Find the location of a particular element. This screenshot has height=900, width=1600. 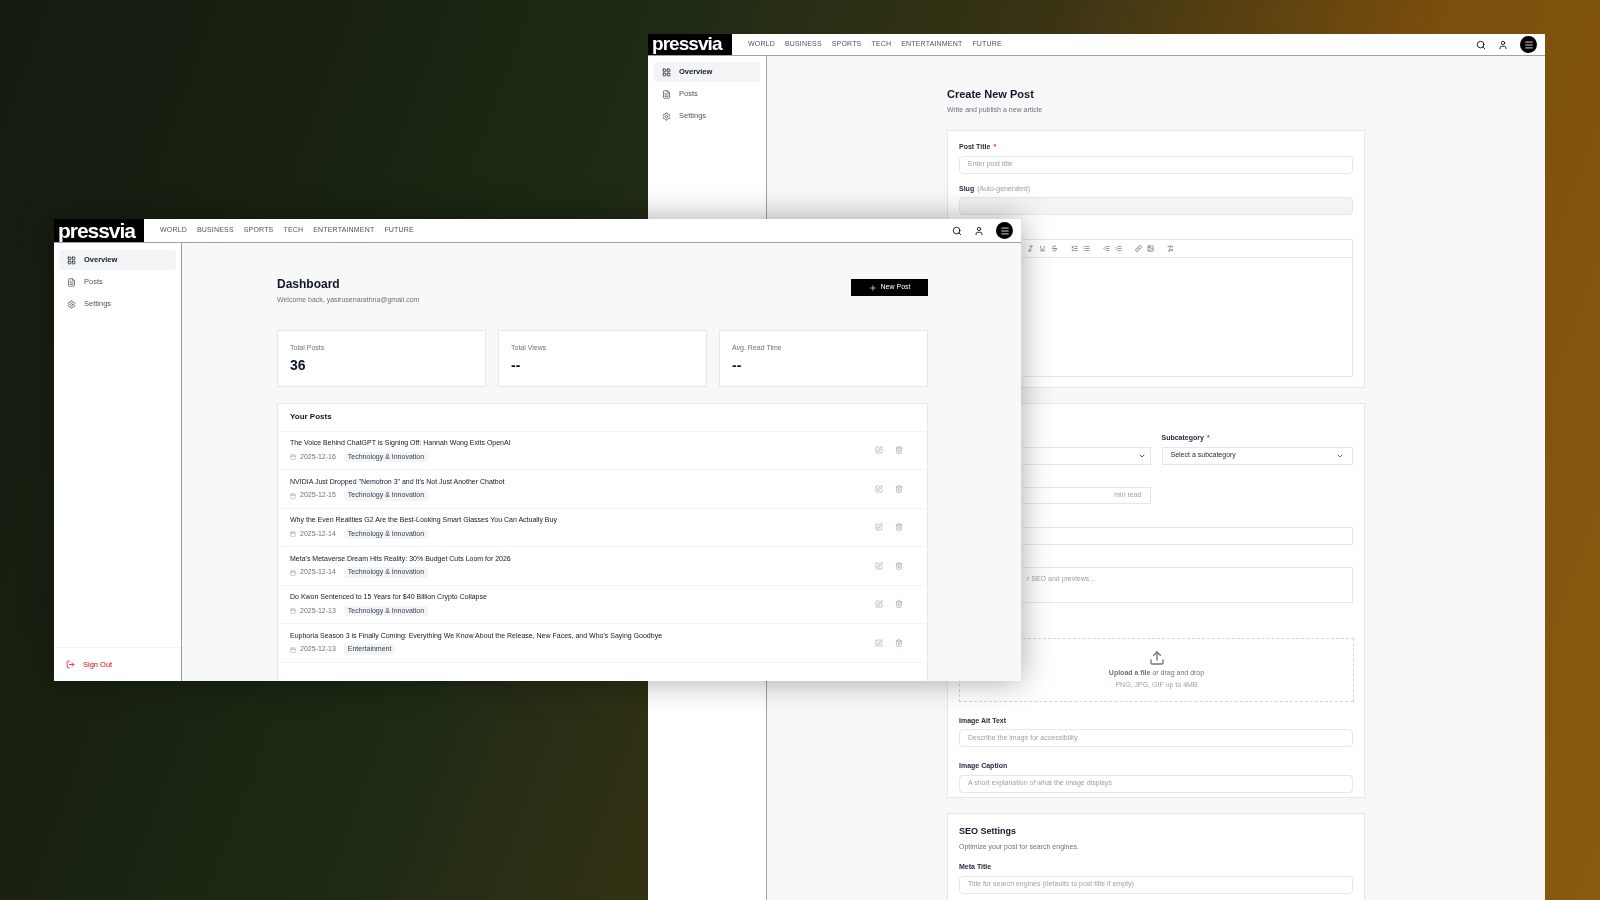

strikethrough-icon is located at coordinates (1054, 248).